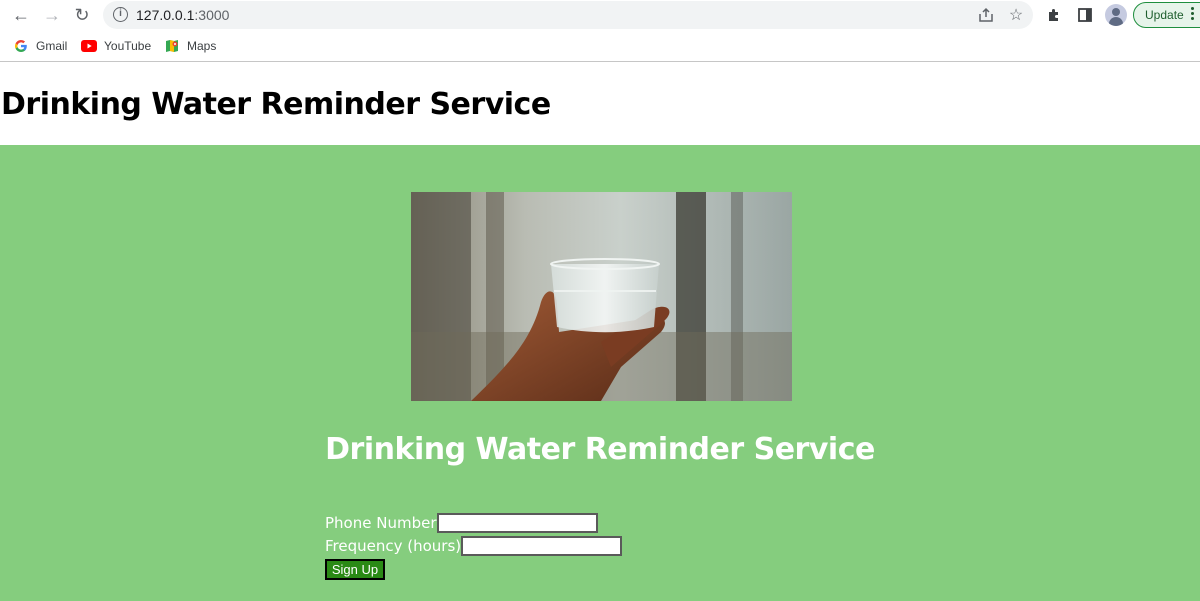  What do you see at coordinates (568, 15) in the screenshot?
I see `address-bar: i 127.0.0.1:3000 ☆` at bounding box center [568, 15].